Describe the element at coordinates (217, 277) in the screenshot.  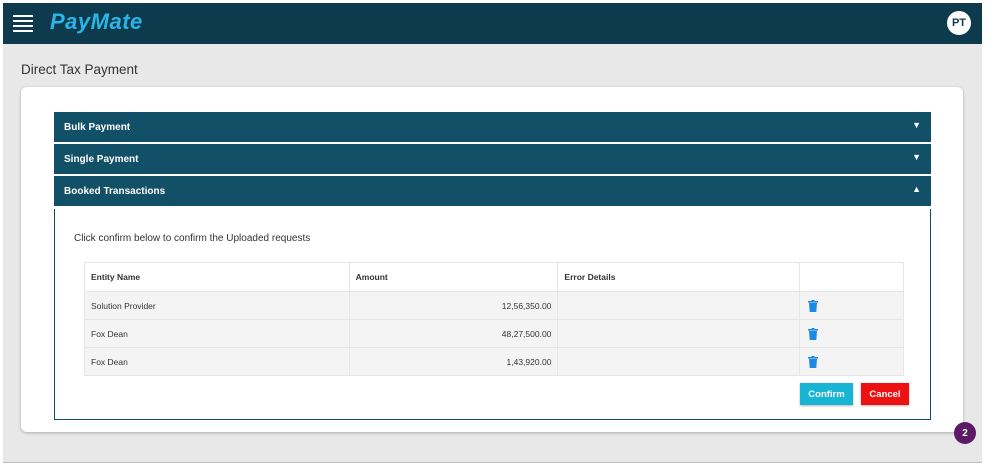
I see `column-header: Entity Name` at that location.